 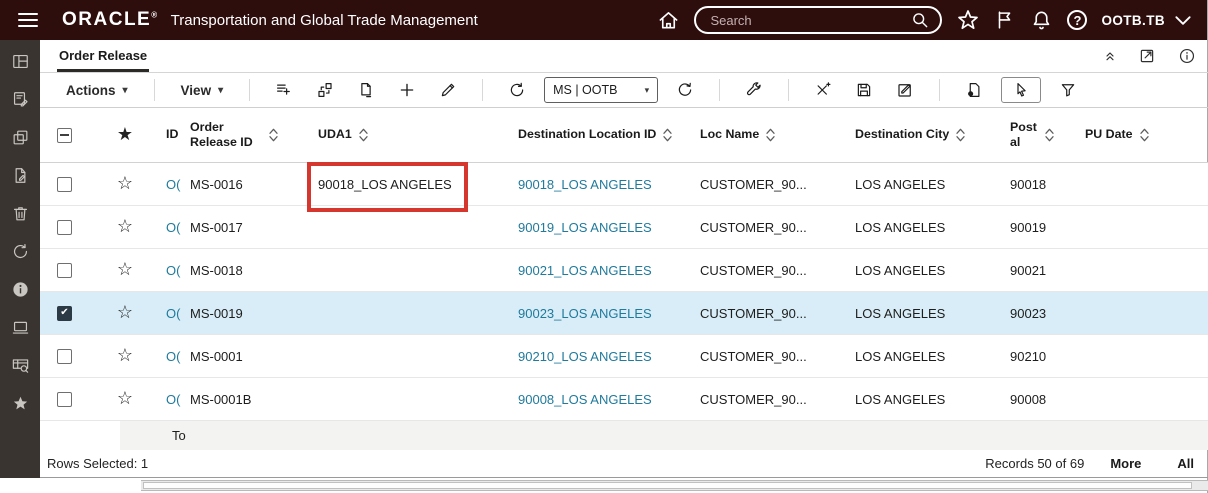 I want to click on favorites-star-icon, so click(x=968, y=20).